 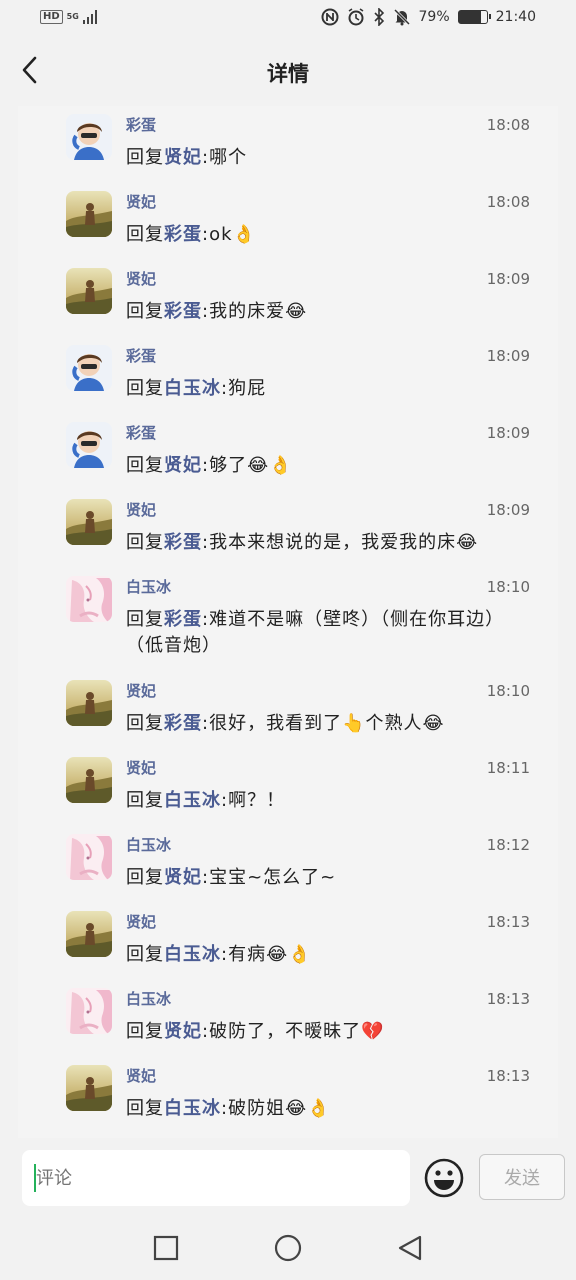 I want to click on system-nav-bar, so click(x=288, y=1250).